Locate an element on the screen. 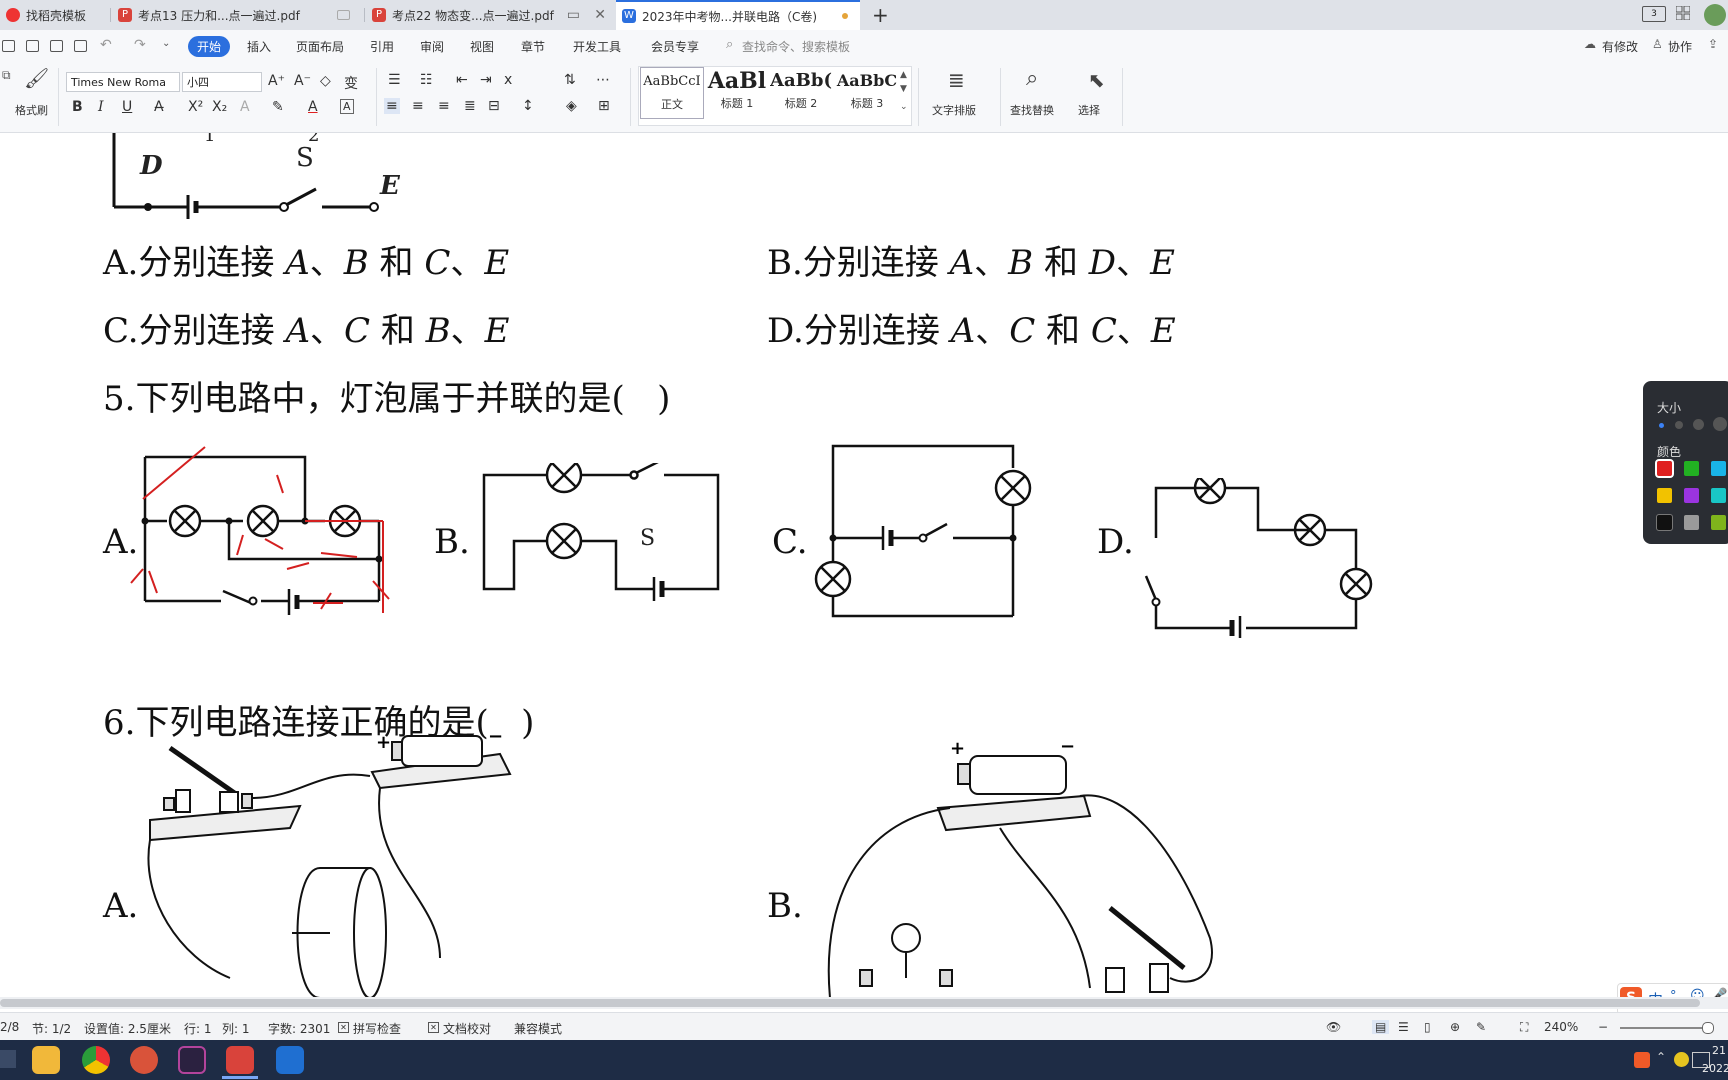 The image size is (1728, 1080). new-tab-icon: + is located at coordinates (880, 15).